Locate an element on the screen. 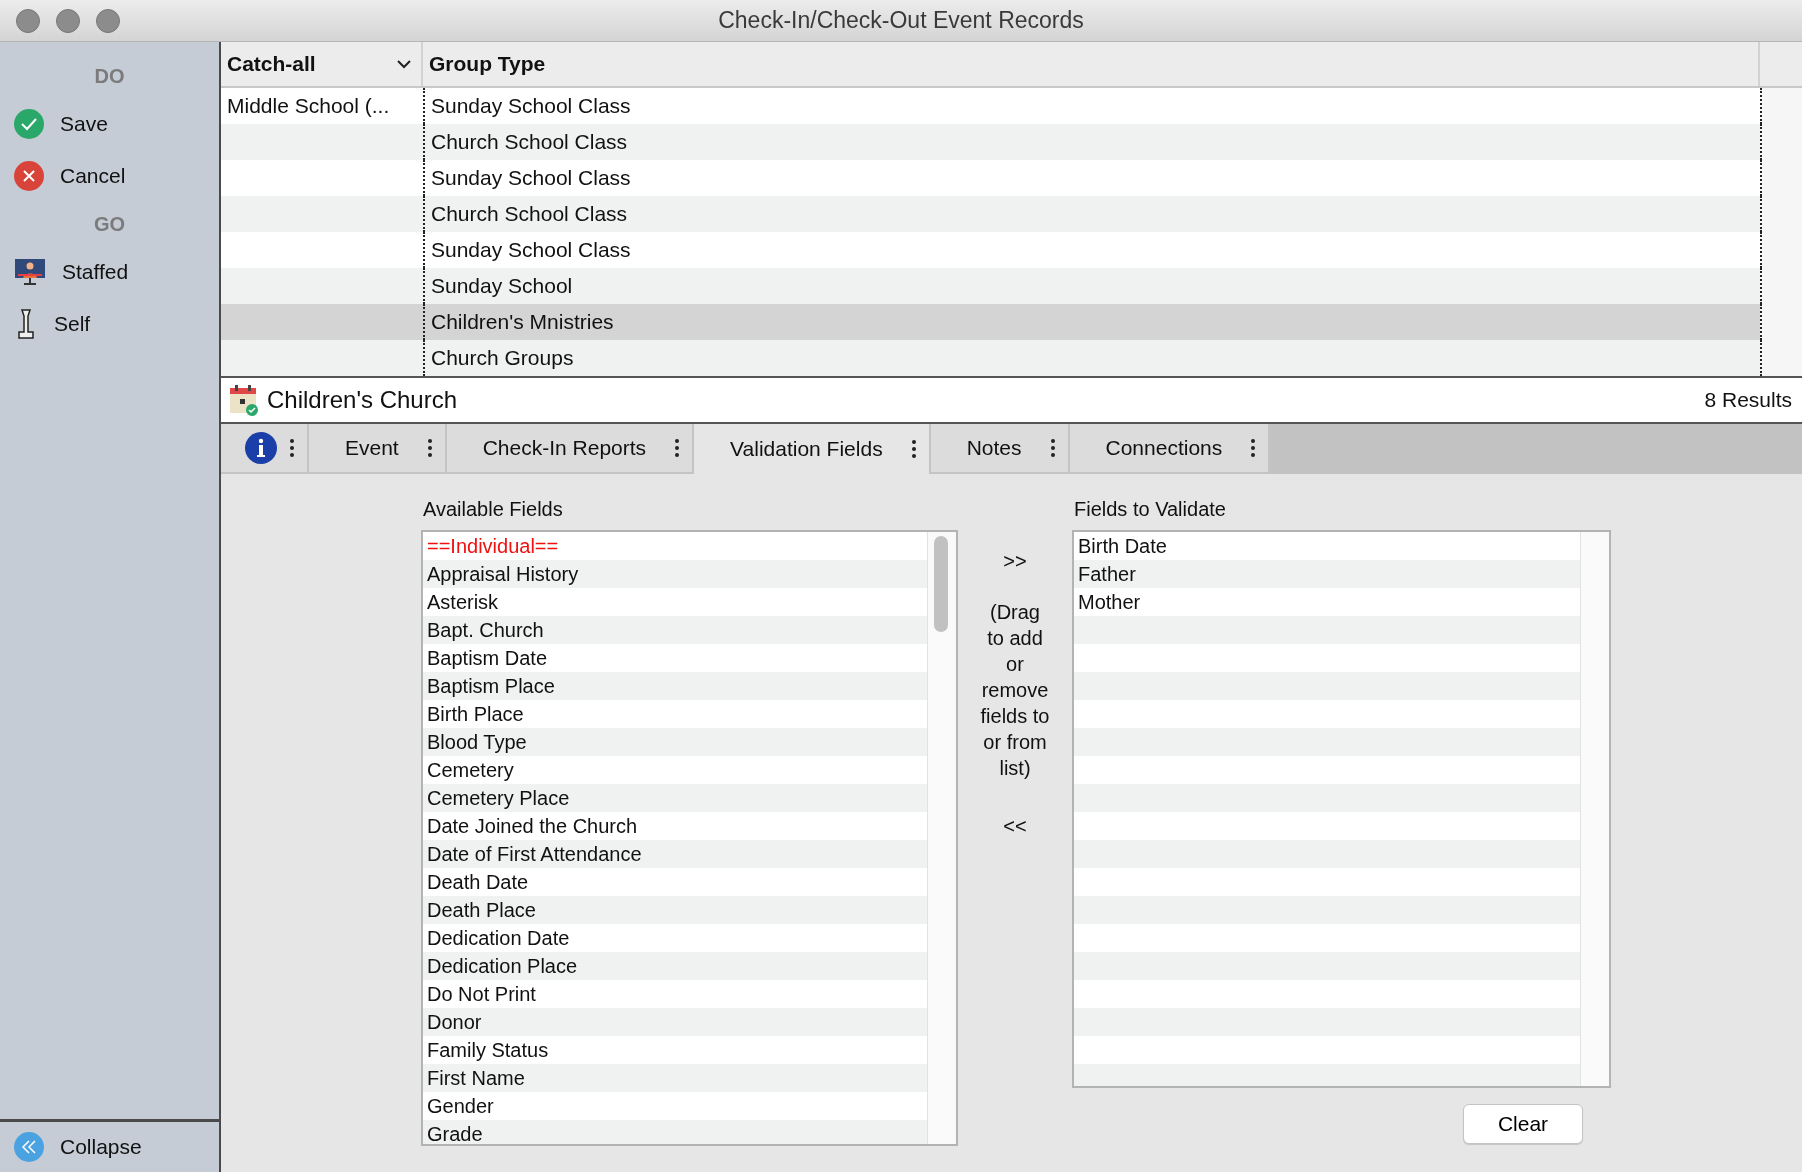 The image size is (1802, 1172). list-item: First Name is located at coordinates (476, 1078).